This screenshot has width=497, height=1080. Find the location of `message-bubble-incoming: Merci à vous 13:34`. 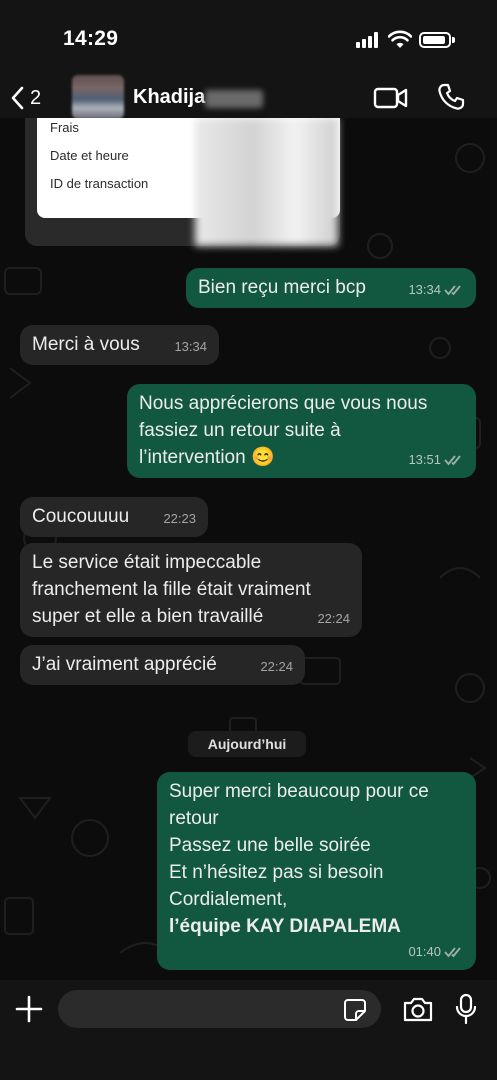

message-bubble-incoming: Merci à vous 13:34 is located at coordinates (119, 345).